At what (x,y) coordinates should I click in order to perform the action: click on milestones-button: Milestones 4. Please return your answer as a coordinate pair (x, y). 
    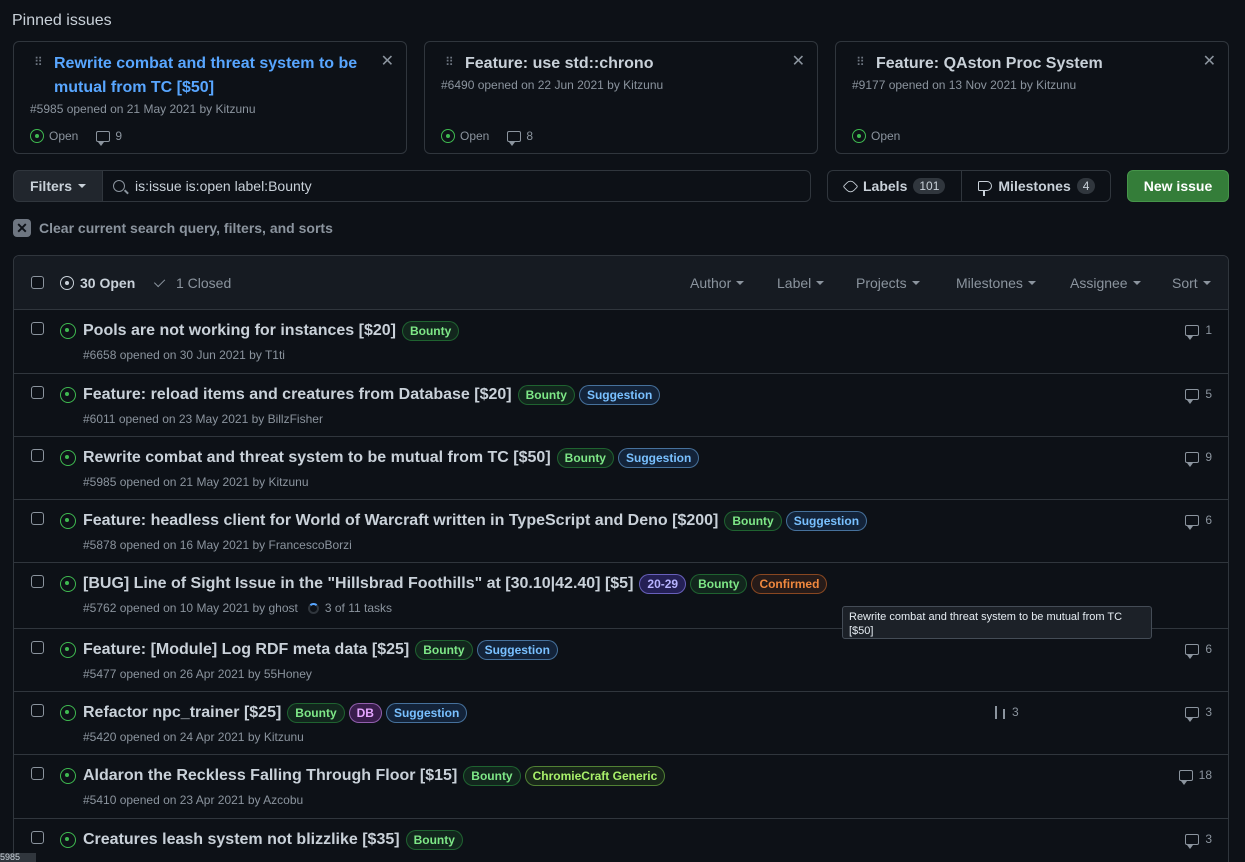
    Looking at the image, I should click on (1036, 186).